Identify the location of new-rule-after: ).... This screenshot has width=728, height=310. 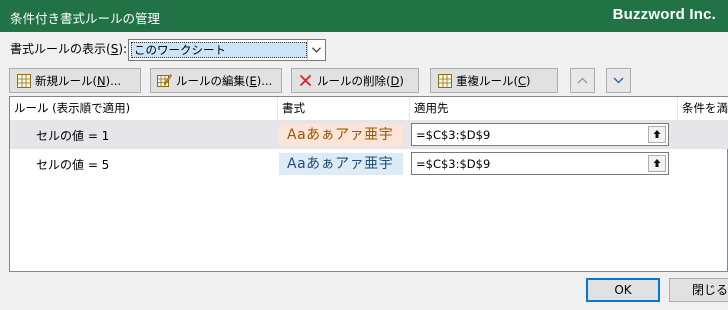
(113, 80).